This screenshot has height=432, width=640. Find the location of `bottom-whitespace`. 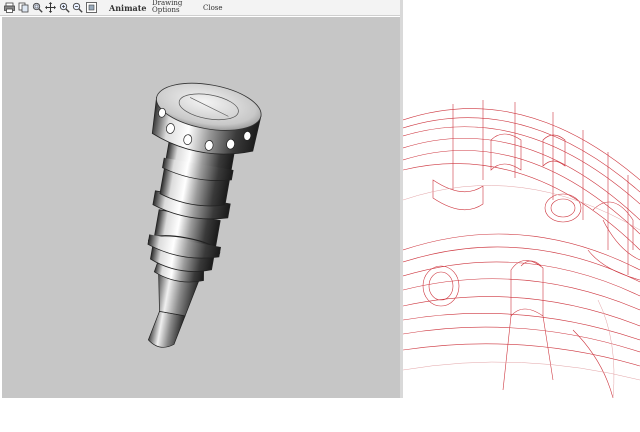

bottom-whitespace is located at coordinates (320, 415).